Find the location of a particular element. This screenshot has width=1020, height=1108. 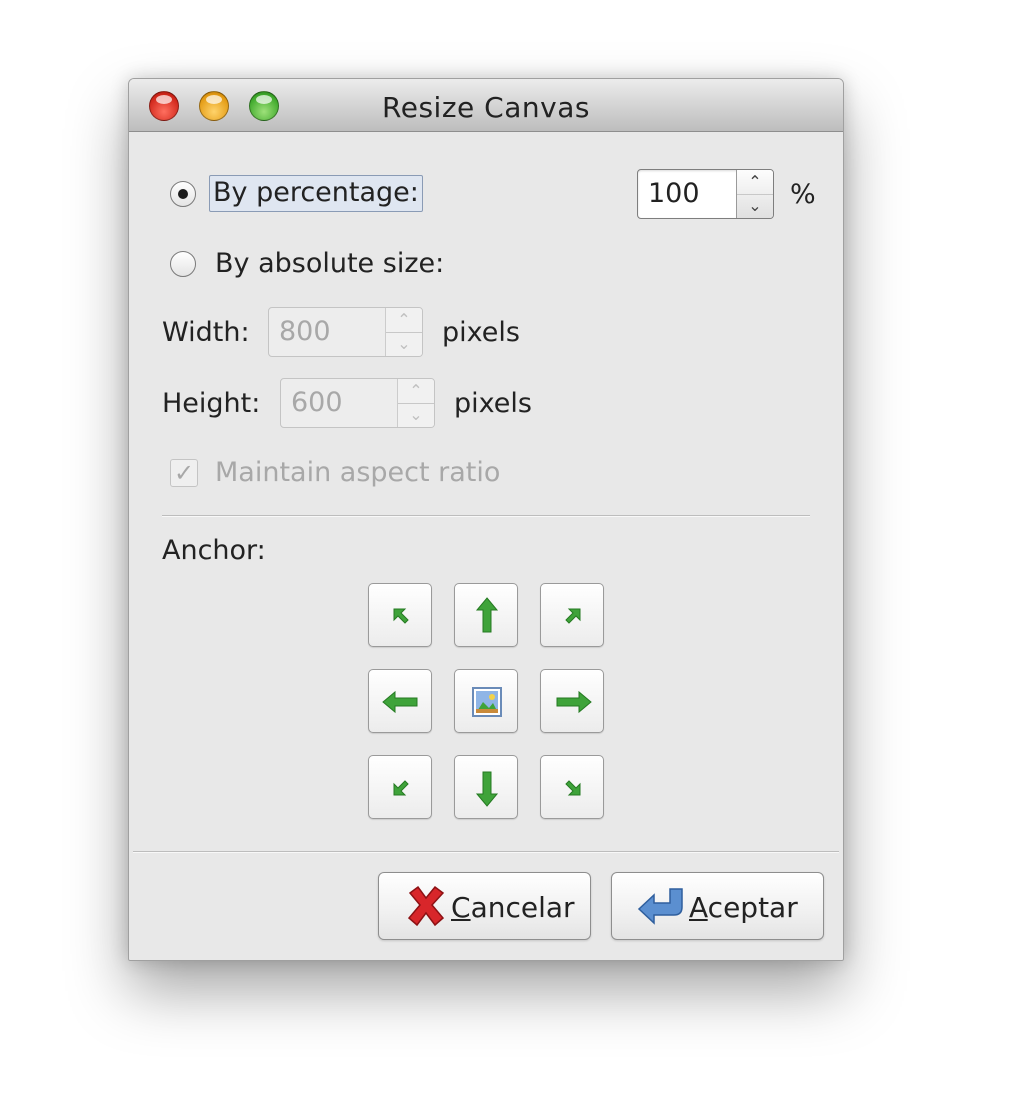

cancel-button: Cancelar is located at coordinates (484, 906).